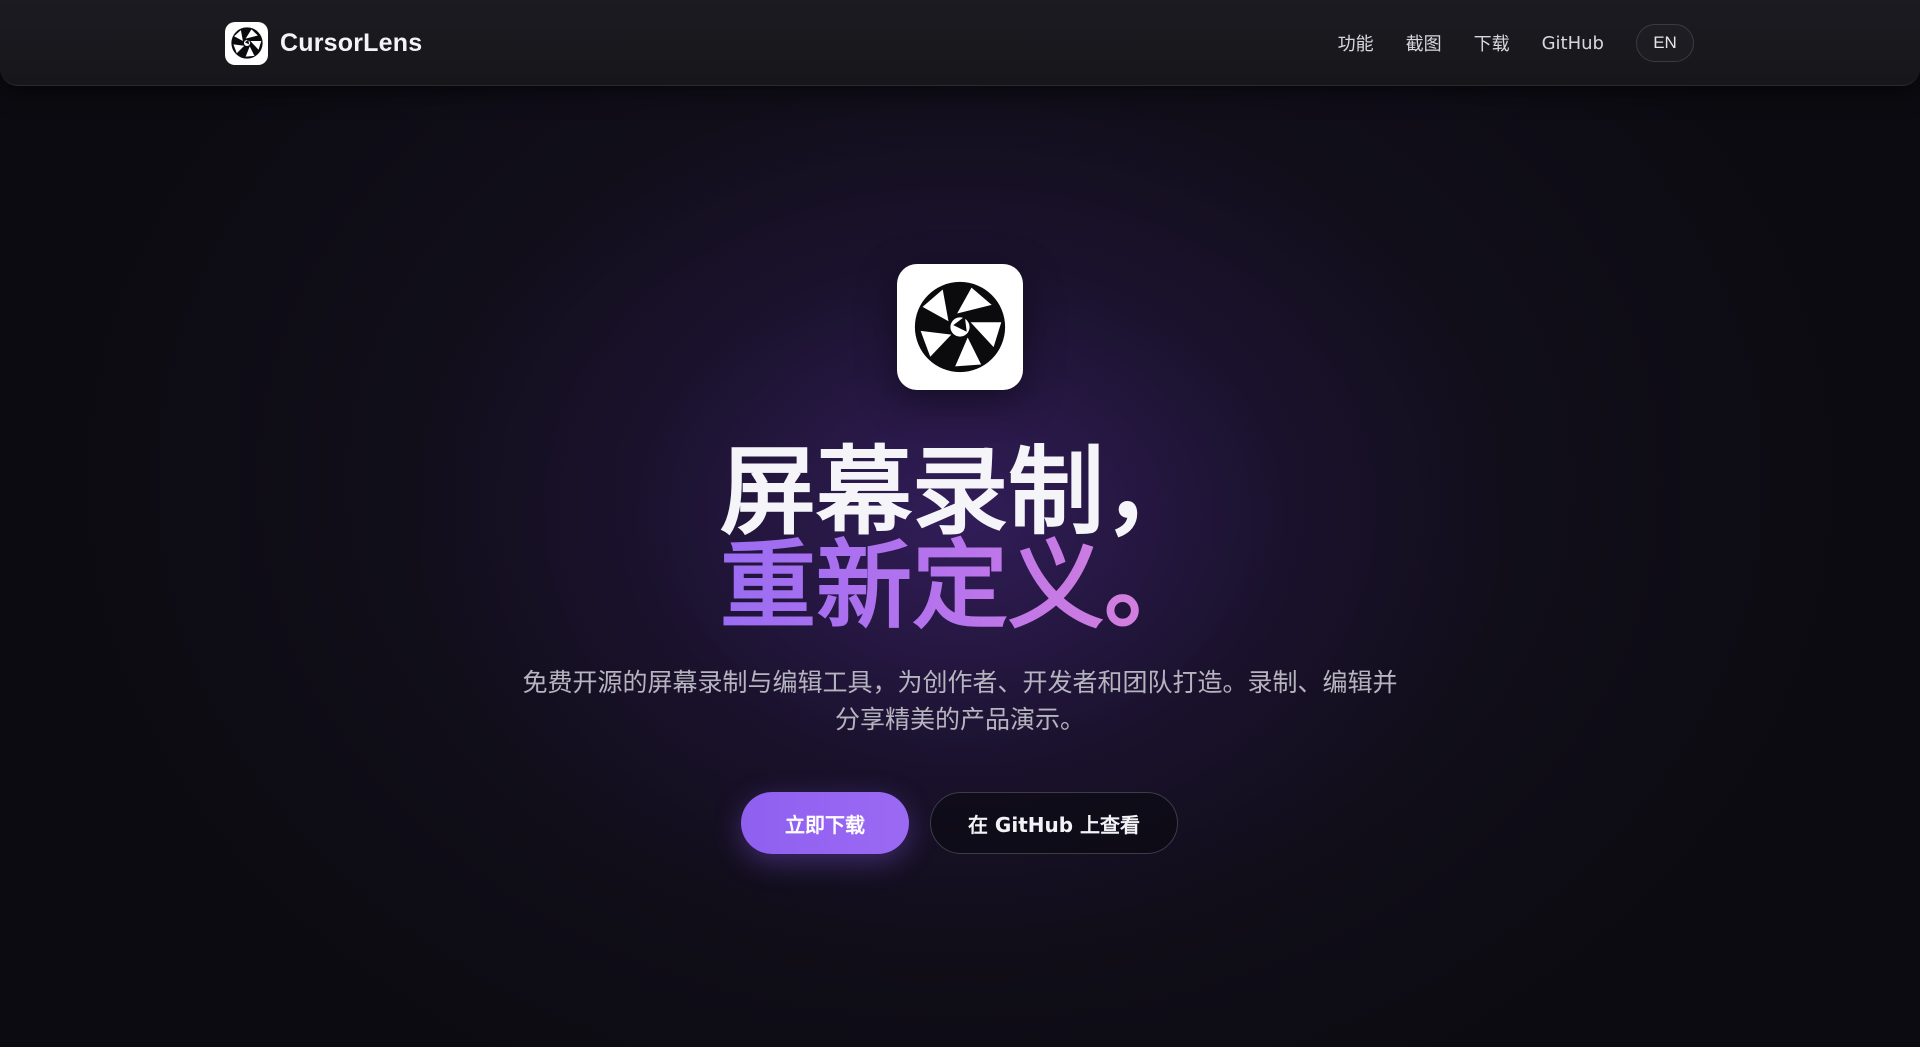  I want to click on hero-headline-gradient-text: 重新定义。, so click(960, 586).